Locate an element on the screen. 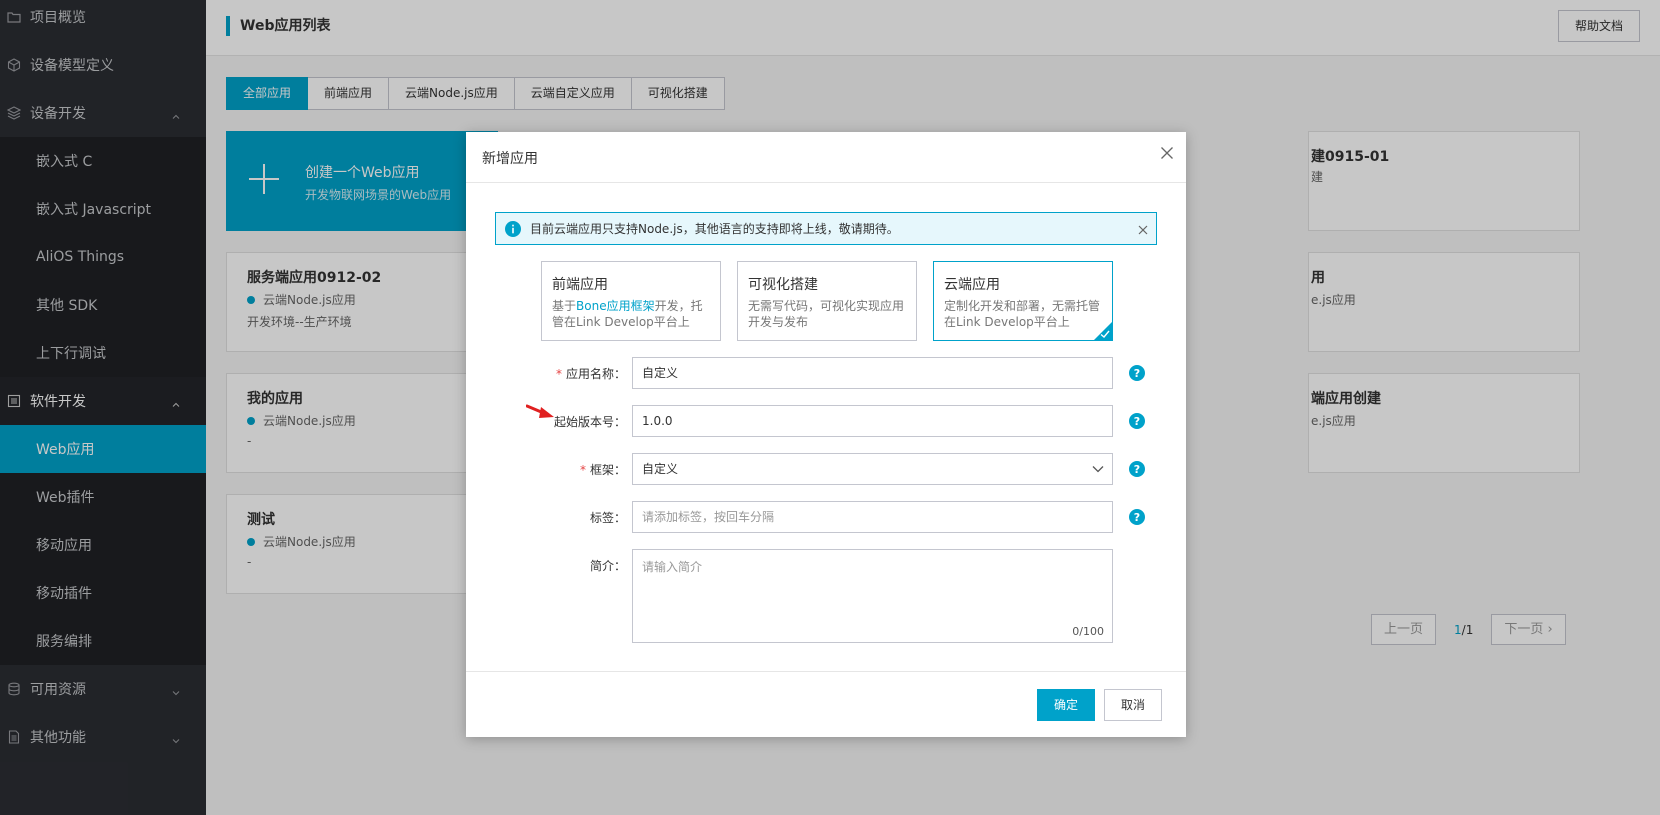 The width and height of the screenshot is (1660, 815). type-card-title: 可视化搭建 is located at coordinates (783, 285).